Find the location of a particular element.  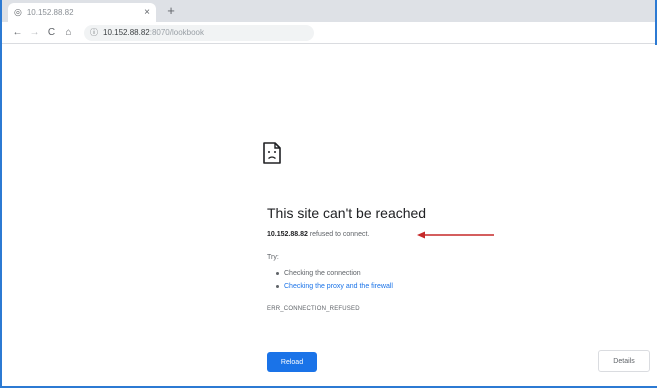

suggestion-check-proxy-link: Checking the proxy and the firewall is located at coordinates (334, 286).